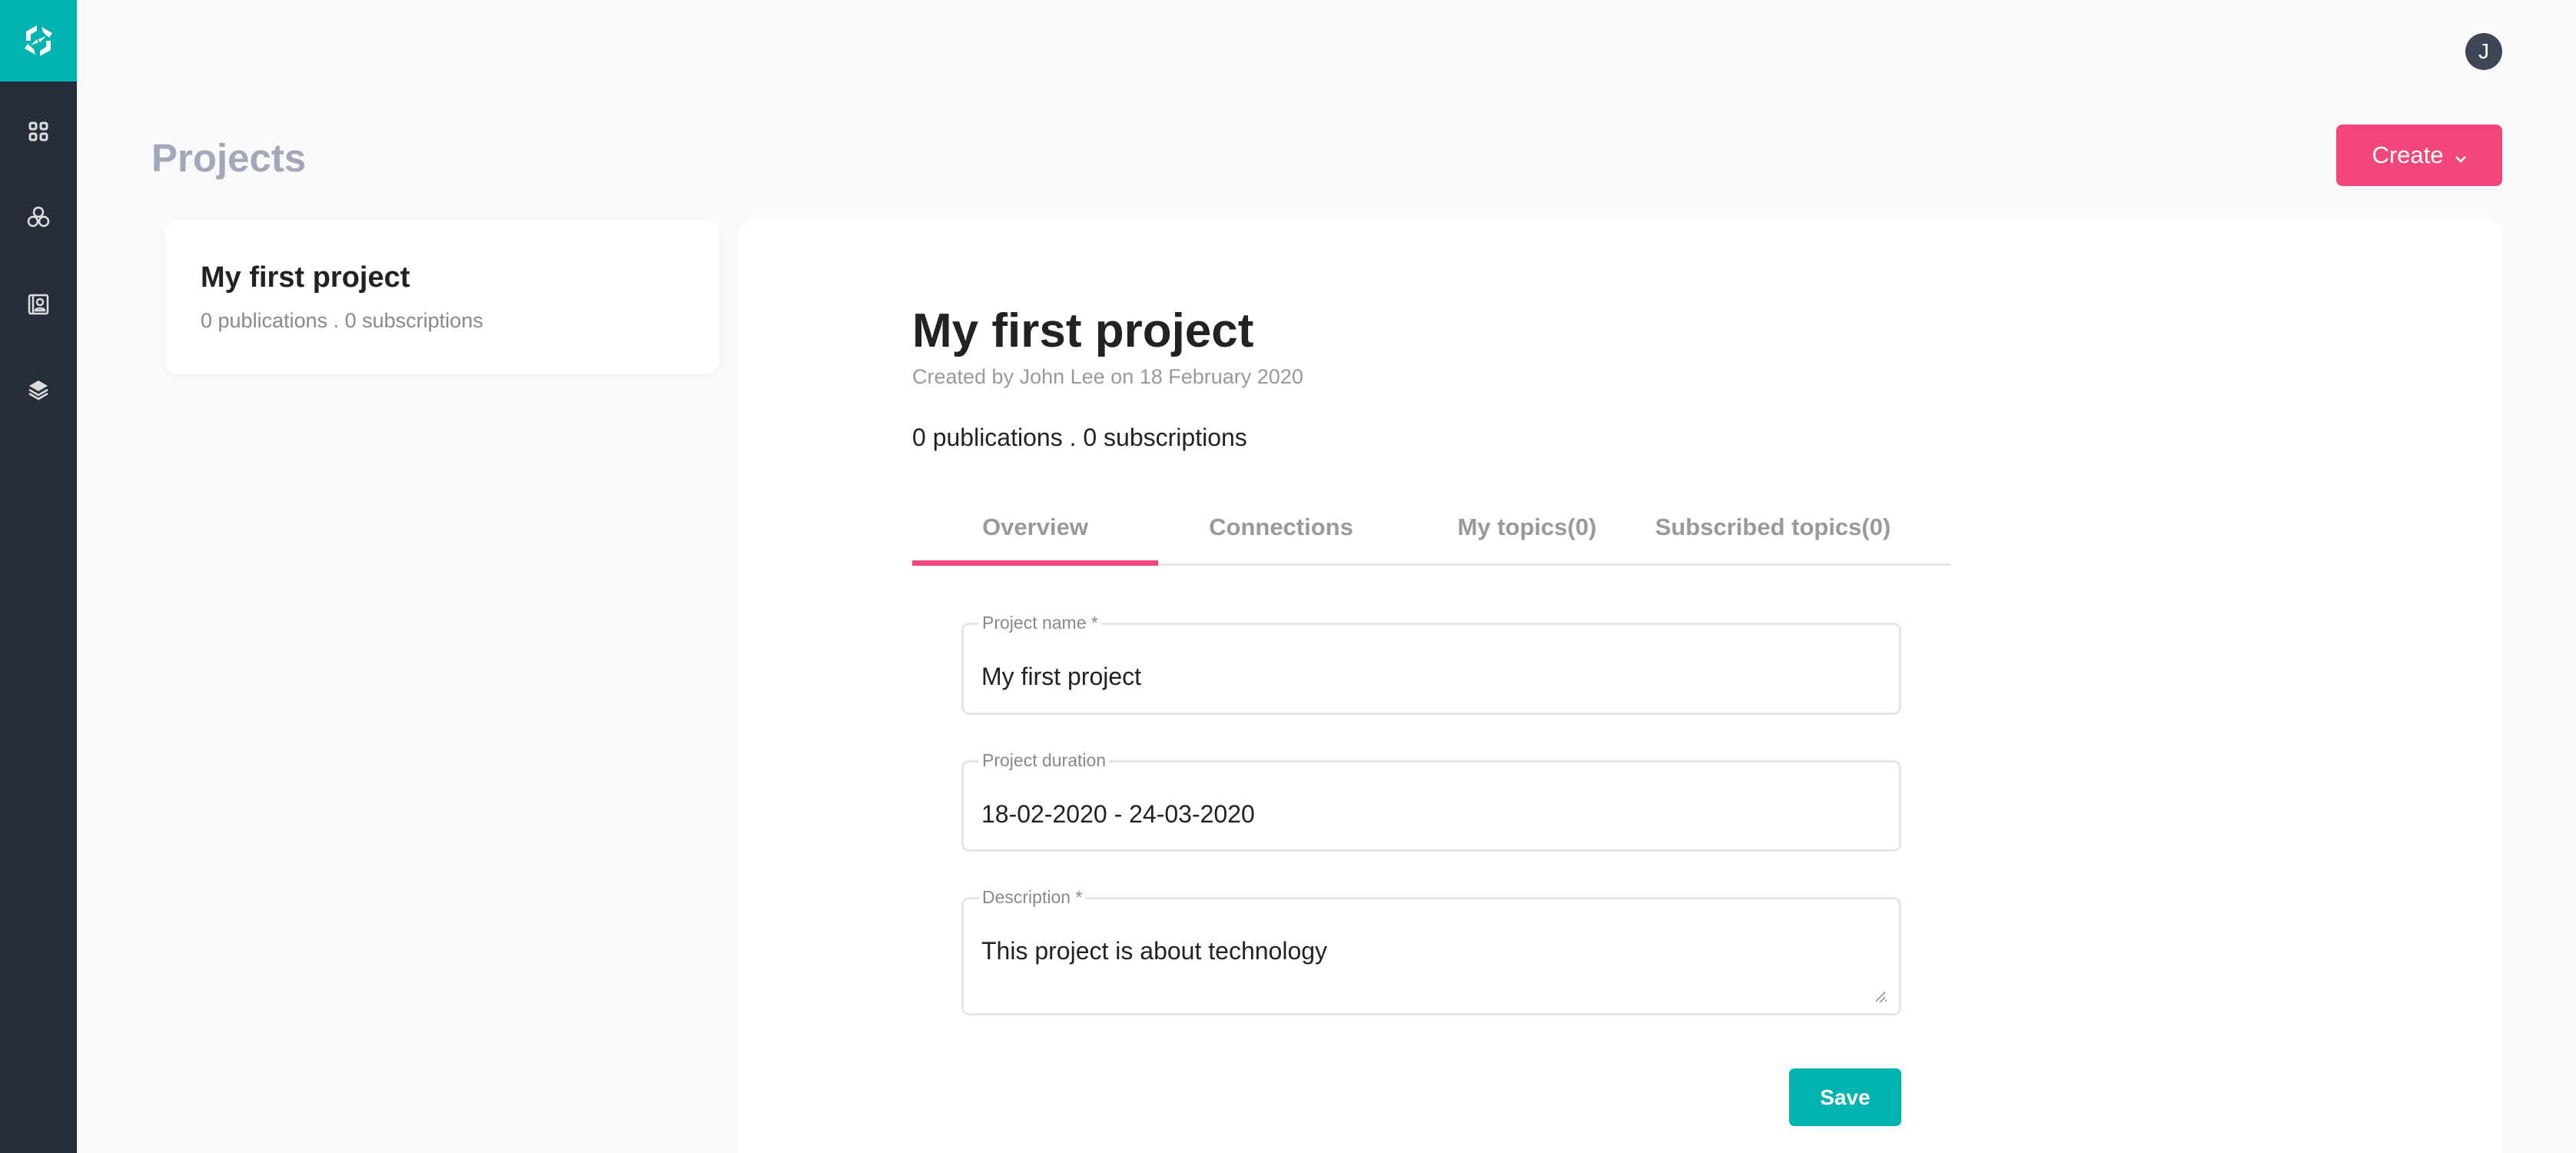  What do you see at coordinates (1040, 623) in the screenshot?
I see `project-name-label: Project name *` at bounding box center [1040, 623].